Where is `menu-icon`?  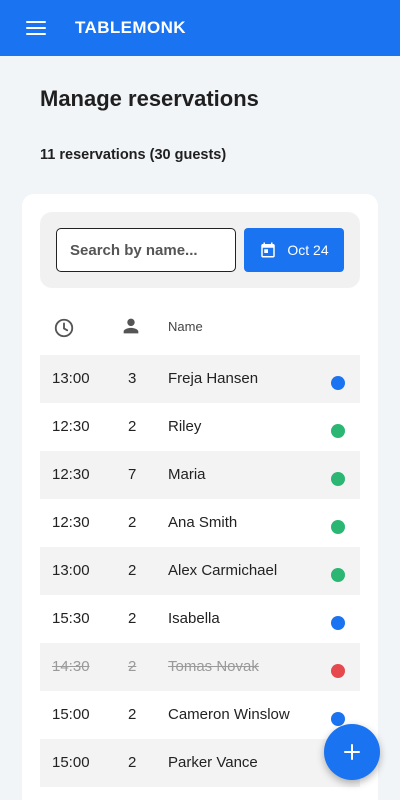 menu-icon is located at coordinates (36, 28).